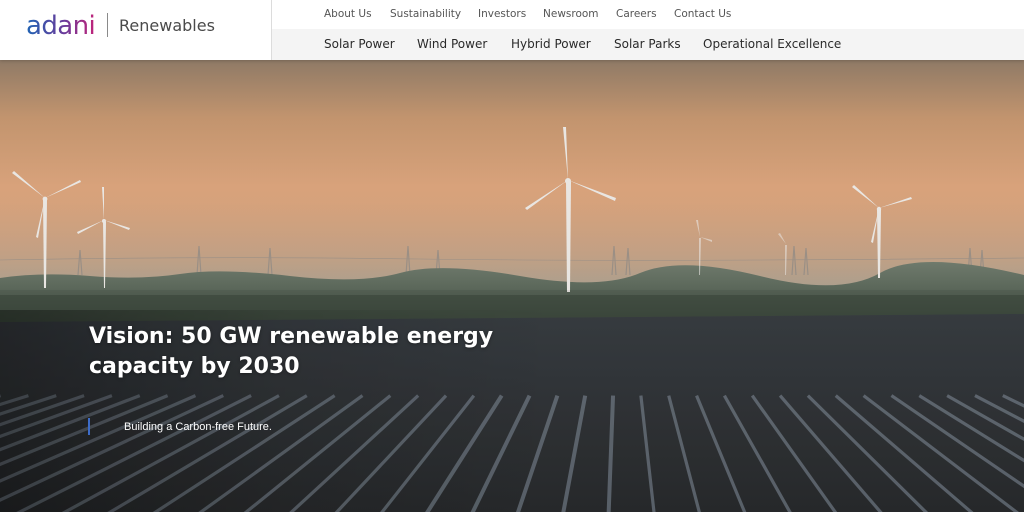 The width and height of the screenshot is (1024, 512). What do you see at coordinates (89, 426) in the screenshot?
I see `subtitle-accent-bar` at bounding box center [89, 426].